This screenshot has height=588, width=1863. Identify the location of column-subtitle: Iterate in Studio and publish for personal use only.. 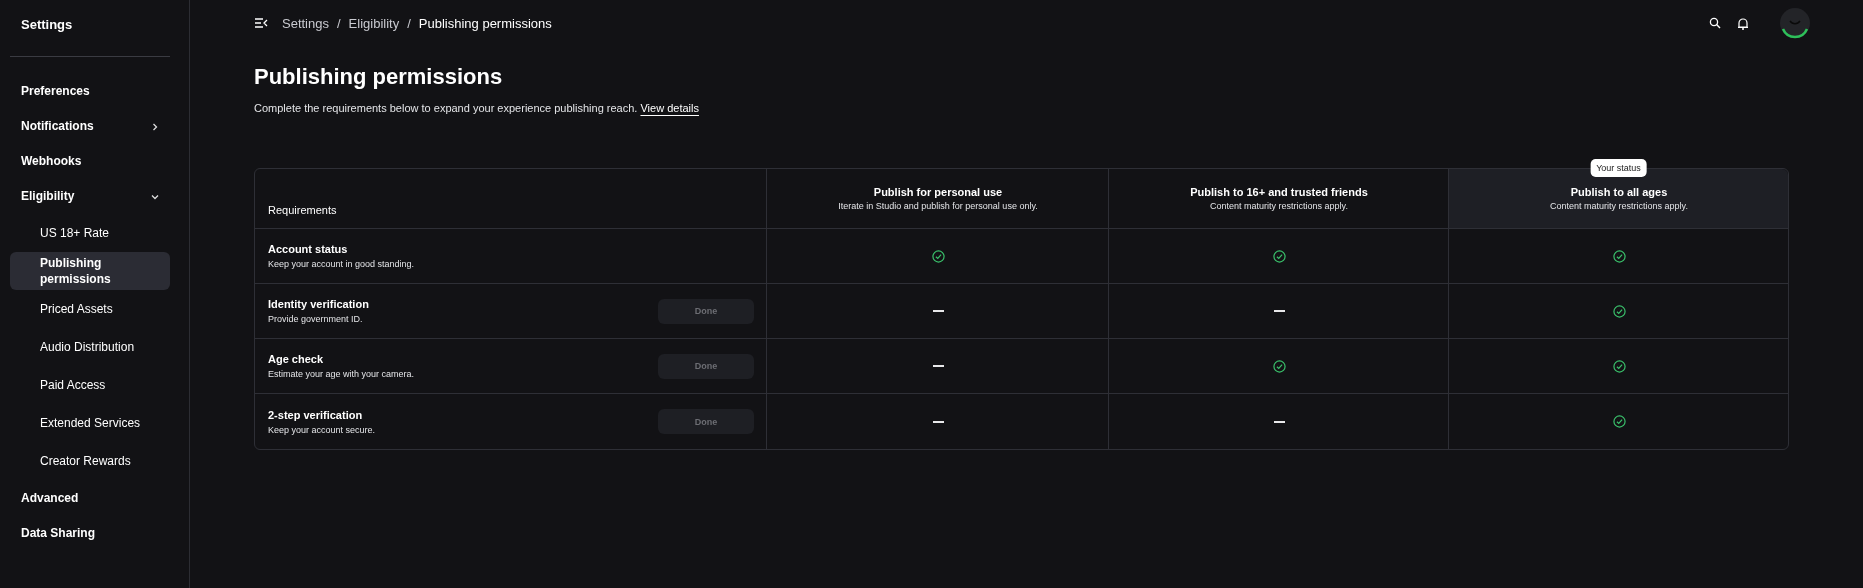
(938, 206).